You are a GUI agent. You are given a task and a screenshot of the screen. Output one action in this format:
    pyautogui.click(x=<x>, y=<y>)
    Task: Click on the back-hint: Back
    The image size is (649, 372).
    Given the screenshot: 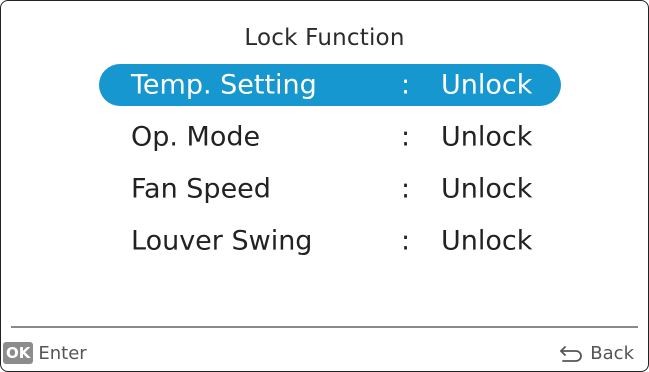 What is the action you would take?
    pyautogui.click(x=596, y=353)
    